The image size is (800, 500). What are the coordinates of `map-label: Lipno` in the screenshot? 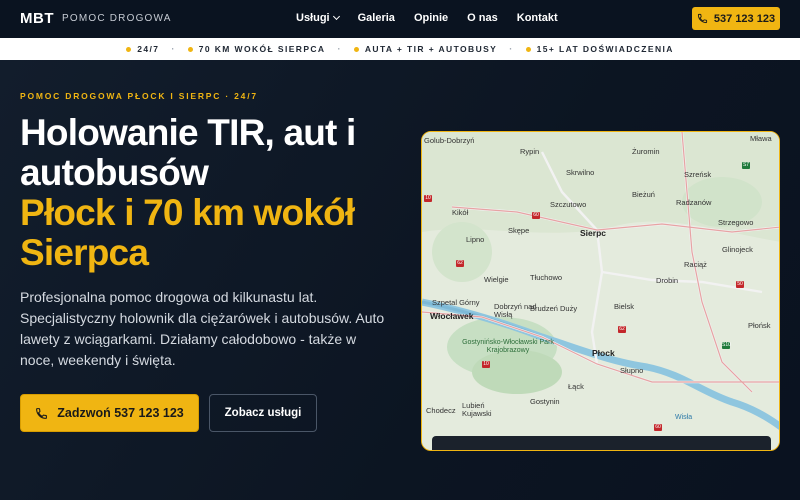 It's located at (475, 239).